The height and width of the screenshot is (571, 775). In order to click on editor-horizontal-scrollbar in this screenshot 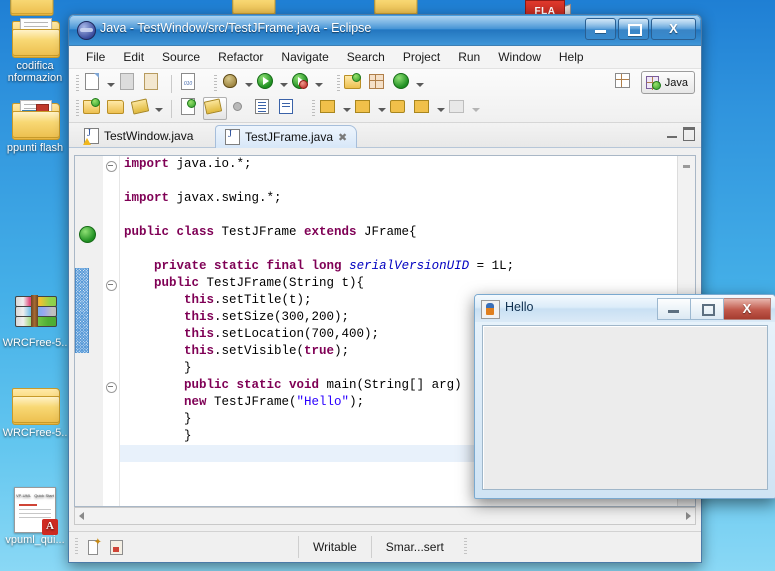, I will do `click(385, 516)`.